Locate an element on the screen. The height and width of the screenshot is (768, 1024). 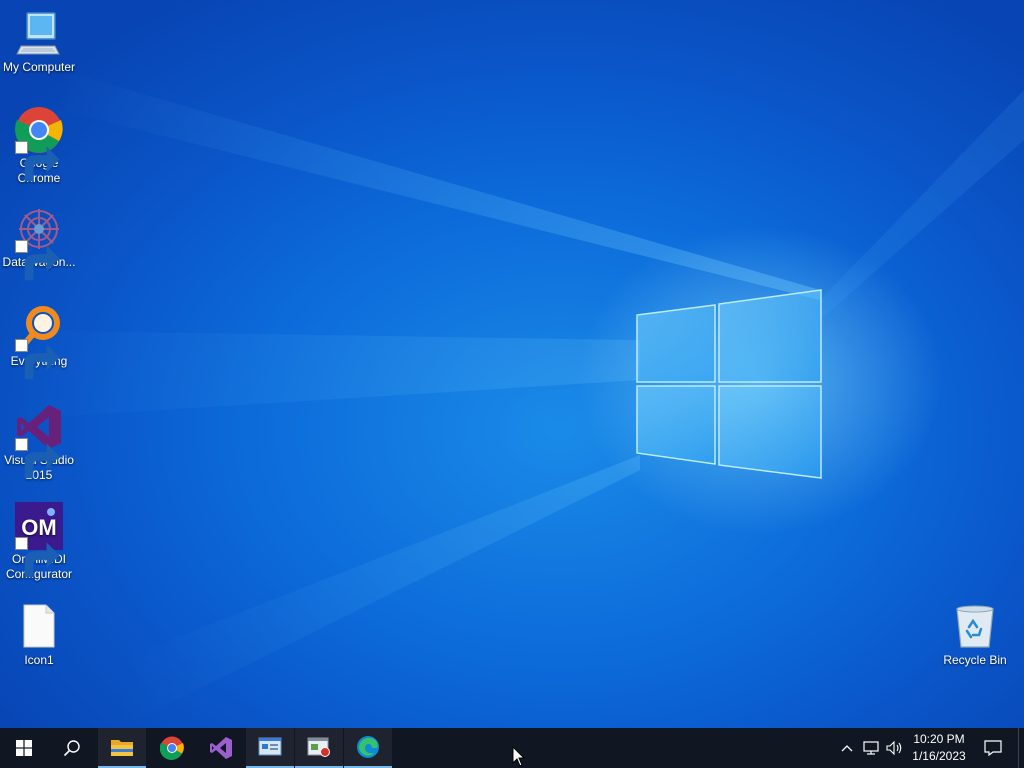
taskbar-visual-studio is located at coordinates (221, 748).